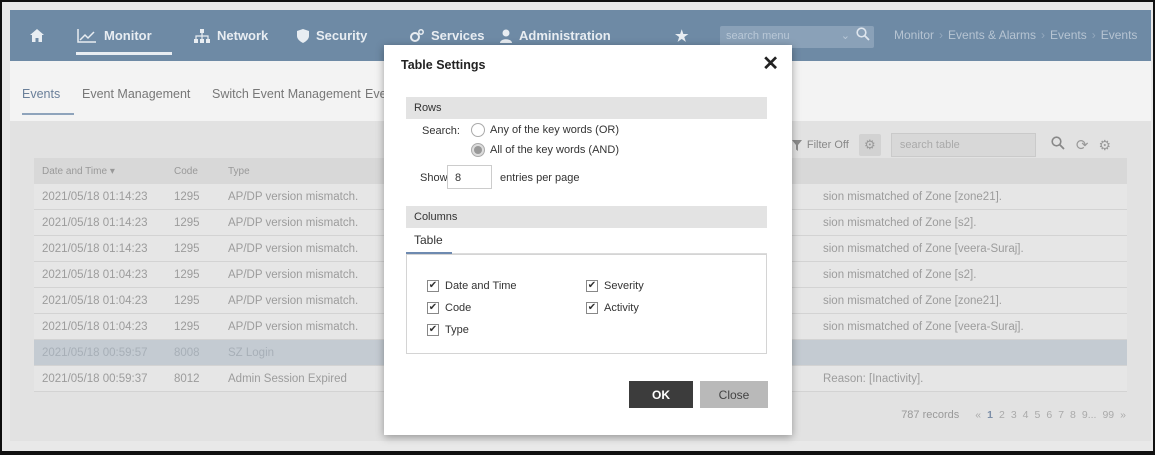  I want to click on radio-any-keywords: Any of the key words (OR), so click(545, 130).